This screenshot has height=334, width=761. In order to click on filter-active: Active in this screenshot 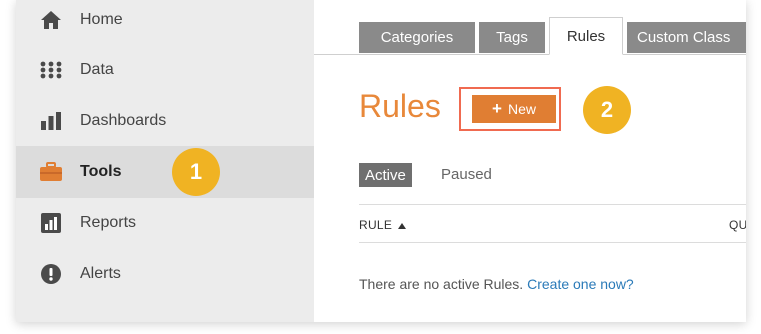, I will do `click(385, 175)`.